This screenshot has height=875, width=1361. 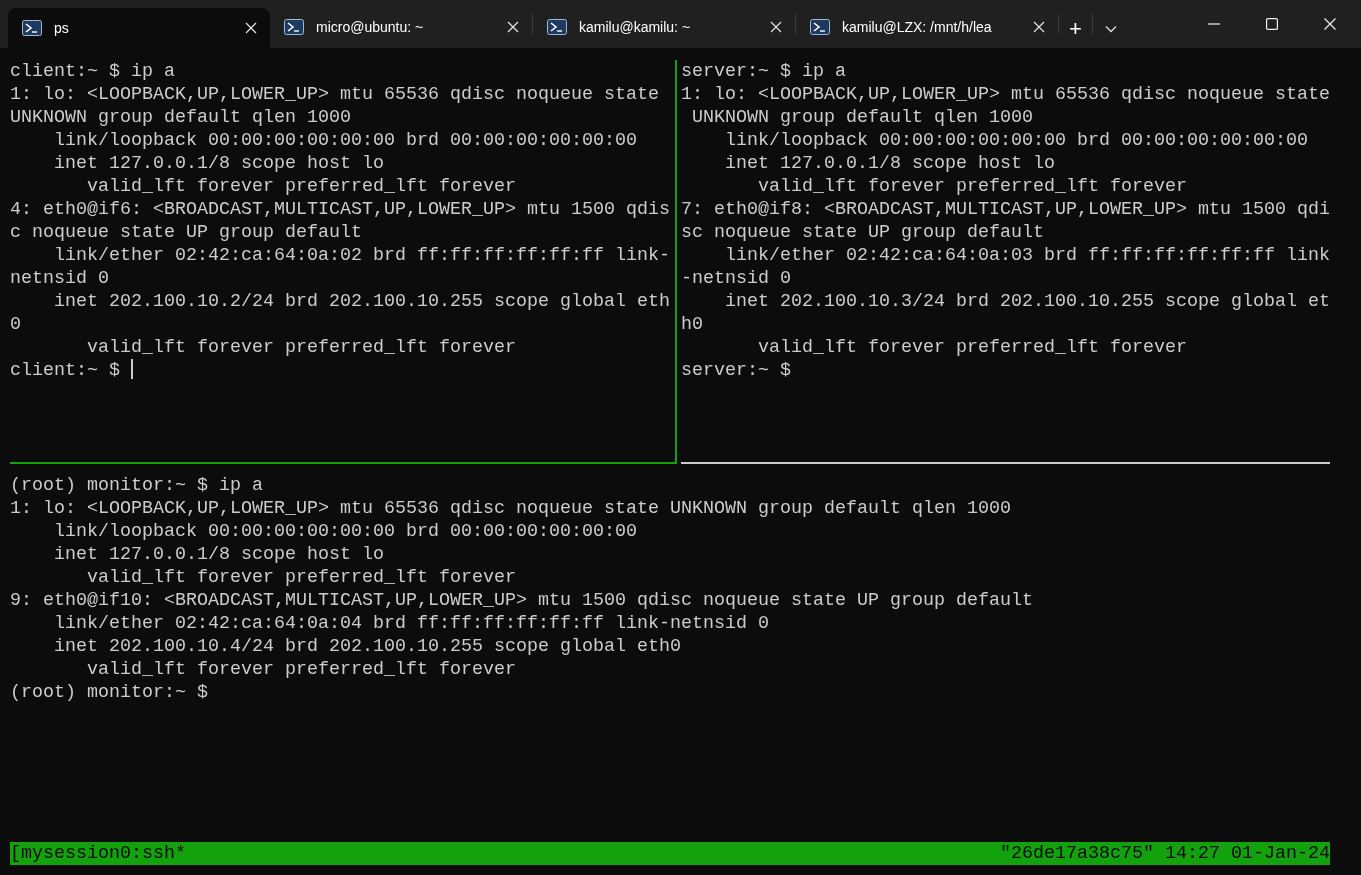 I want to click on terminal-line: client:~ $, so click(x=342, y=370).